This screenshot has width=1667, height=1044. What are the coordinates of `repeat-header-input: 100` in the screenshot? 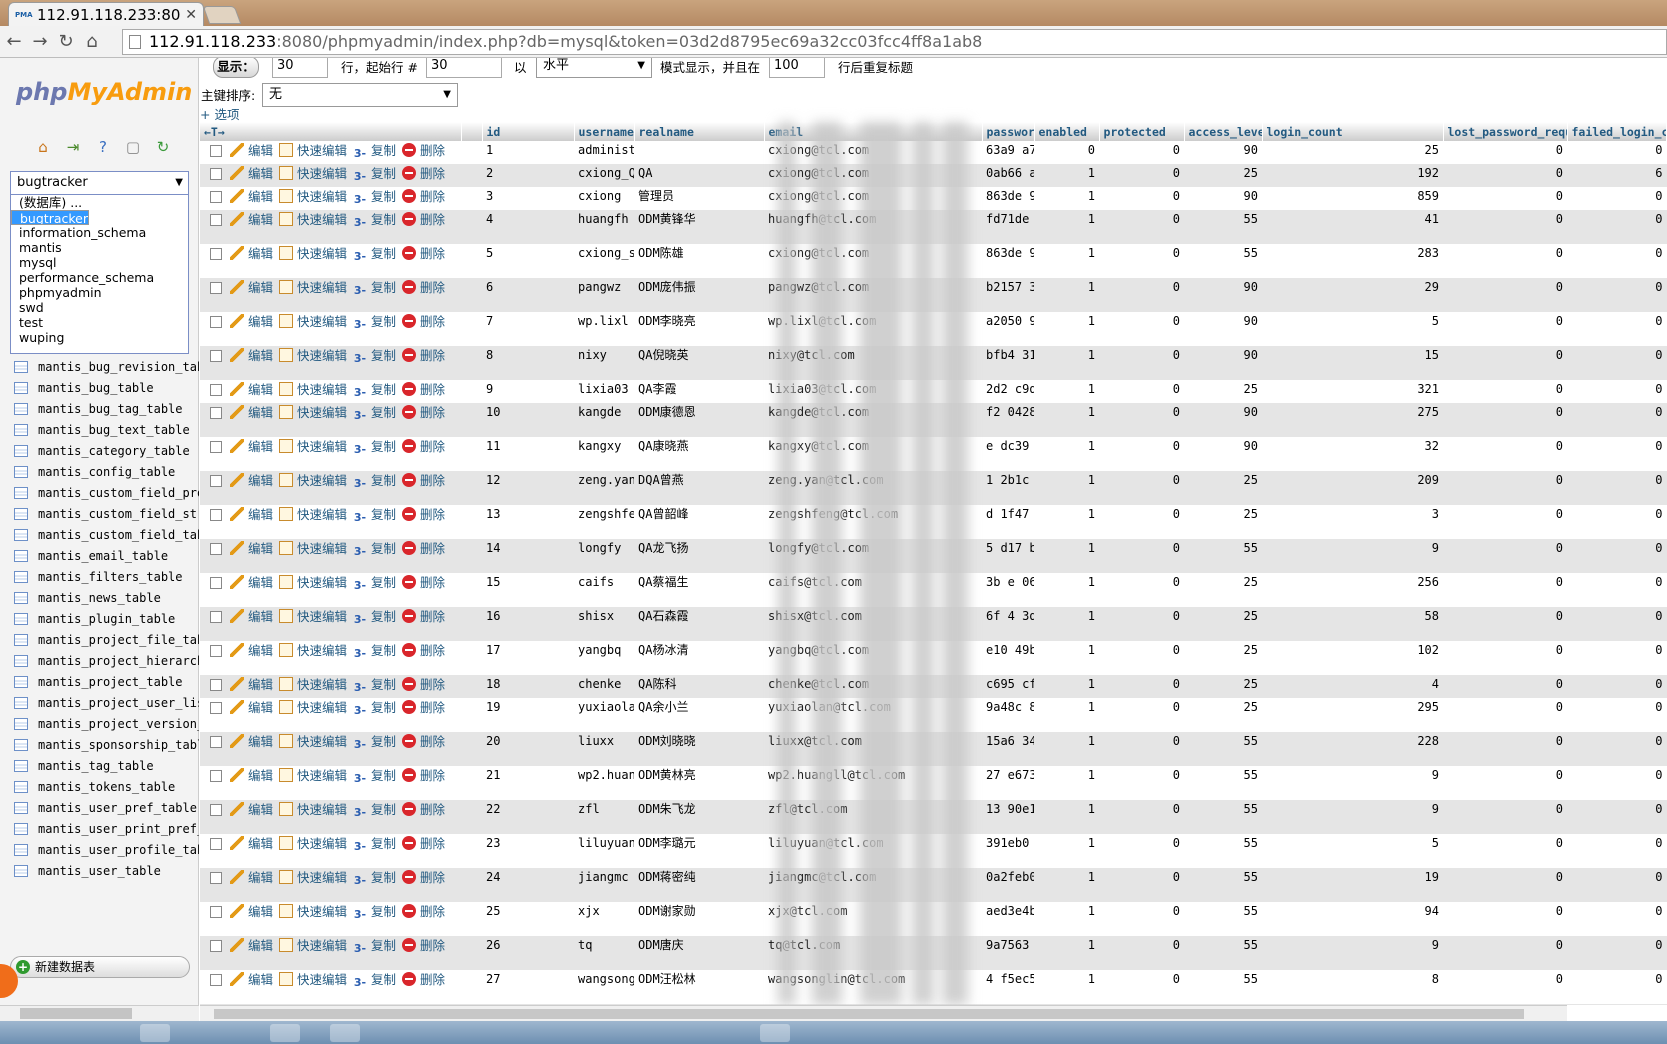 It's located at (797, 68).